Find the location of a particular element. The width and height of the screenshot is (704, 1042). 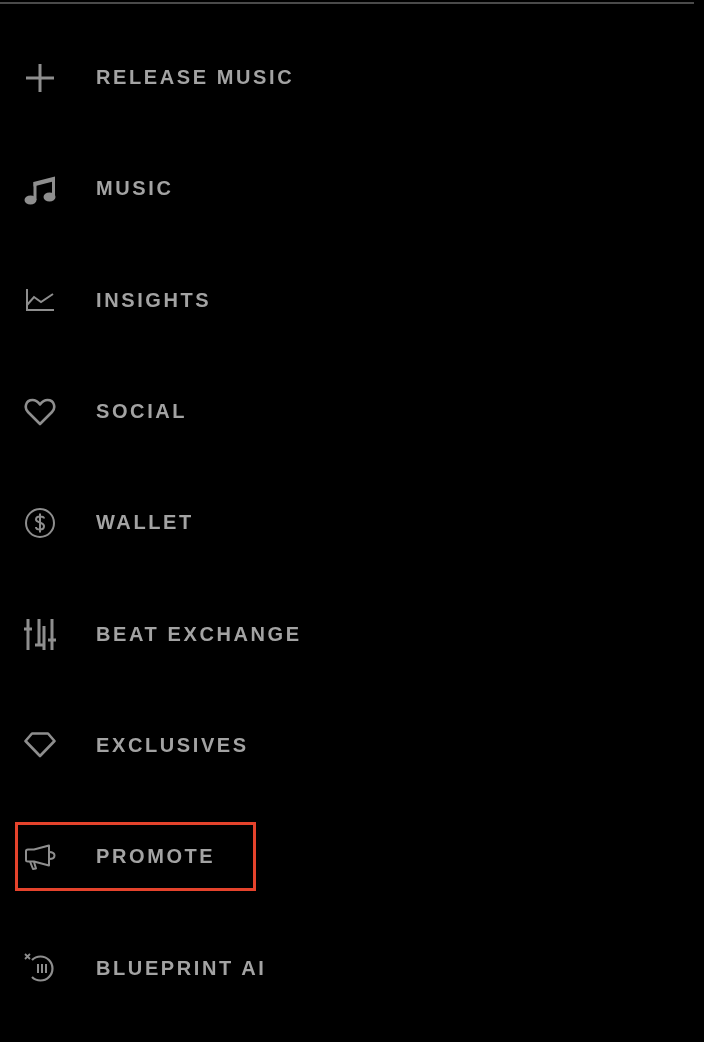

megaphone-icon is located at coordinates (40, 856).